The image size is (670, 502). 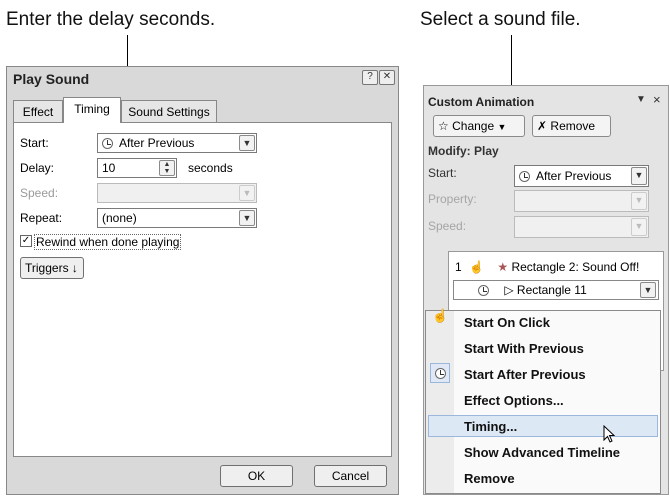 What do you see at coordinates (489, 478) in the screenshot?
I see `menu-item-remove: Remove` at bounding box center [489, 478].